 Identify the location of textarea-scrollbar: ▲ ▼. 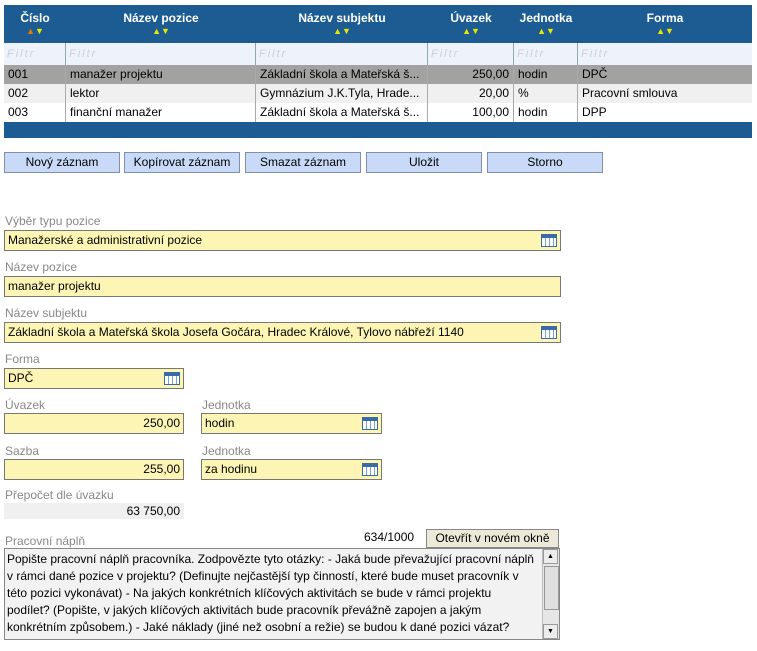
(550, 594).